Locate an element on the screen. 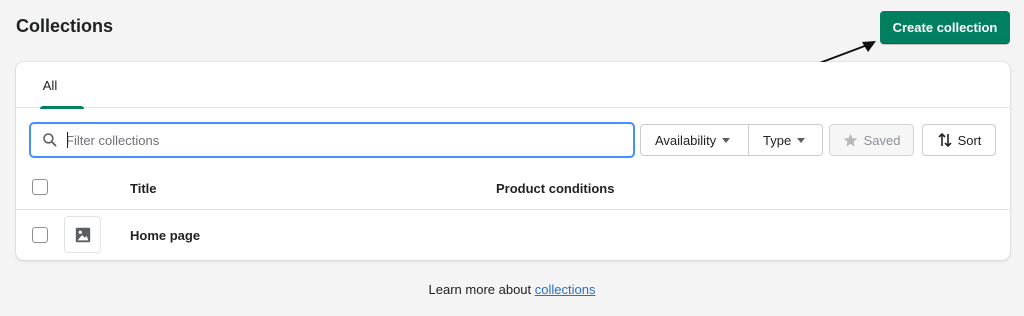 The image size is (1024, 316). search-field is located at coordinates (332, 140).